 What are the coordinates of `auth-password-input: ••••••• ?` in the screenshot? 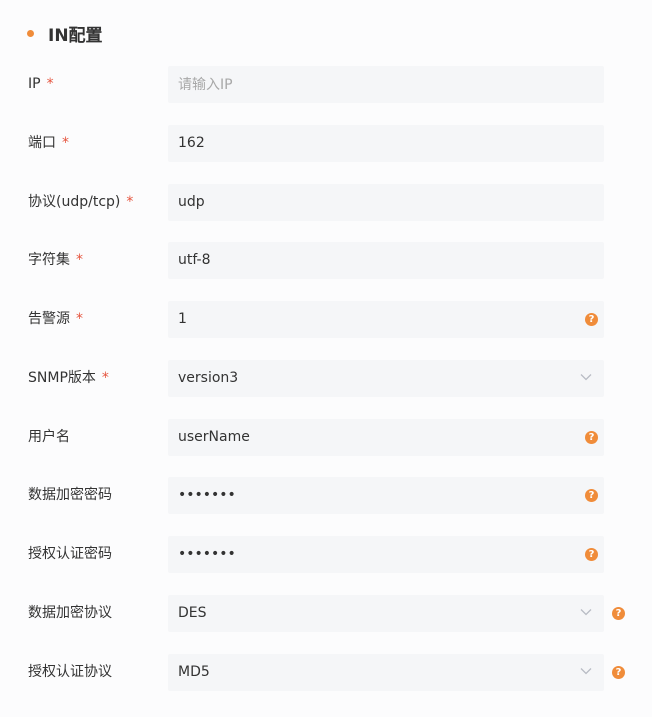 It's located at (386, 554).